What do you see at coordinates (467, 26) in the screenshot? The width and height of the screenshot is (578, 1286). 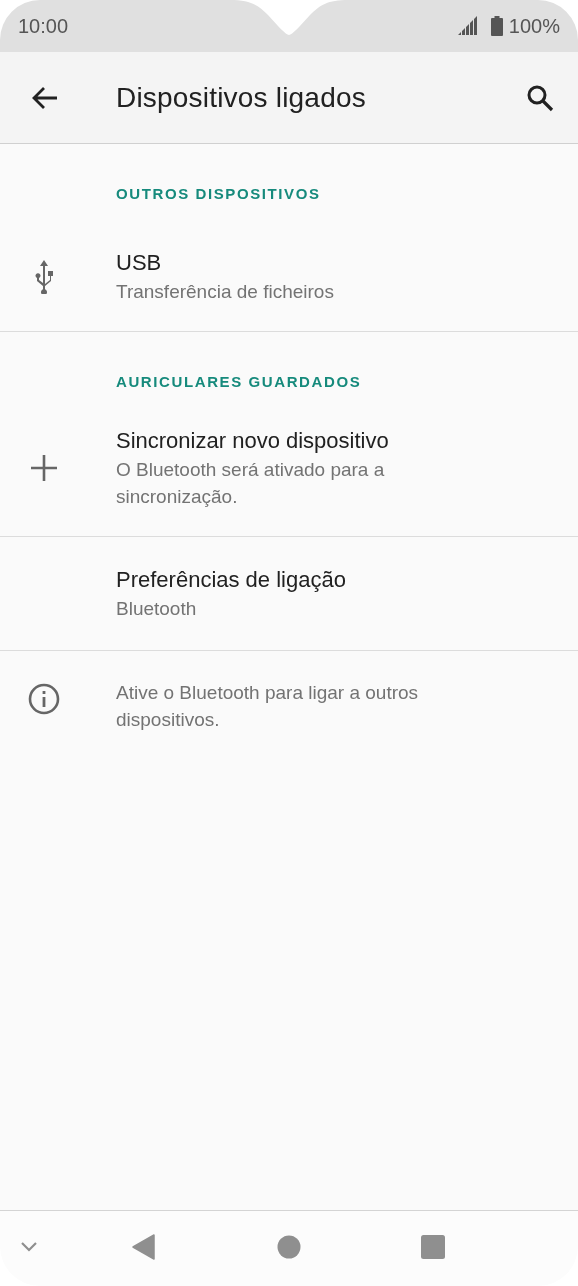 I see `signal-icon` at bounding box center [467, 26].